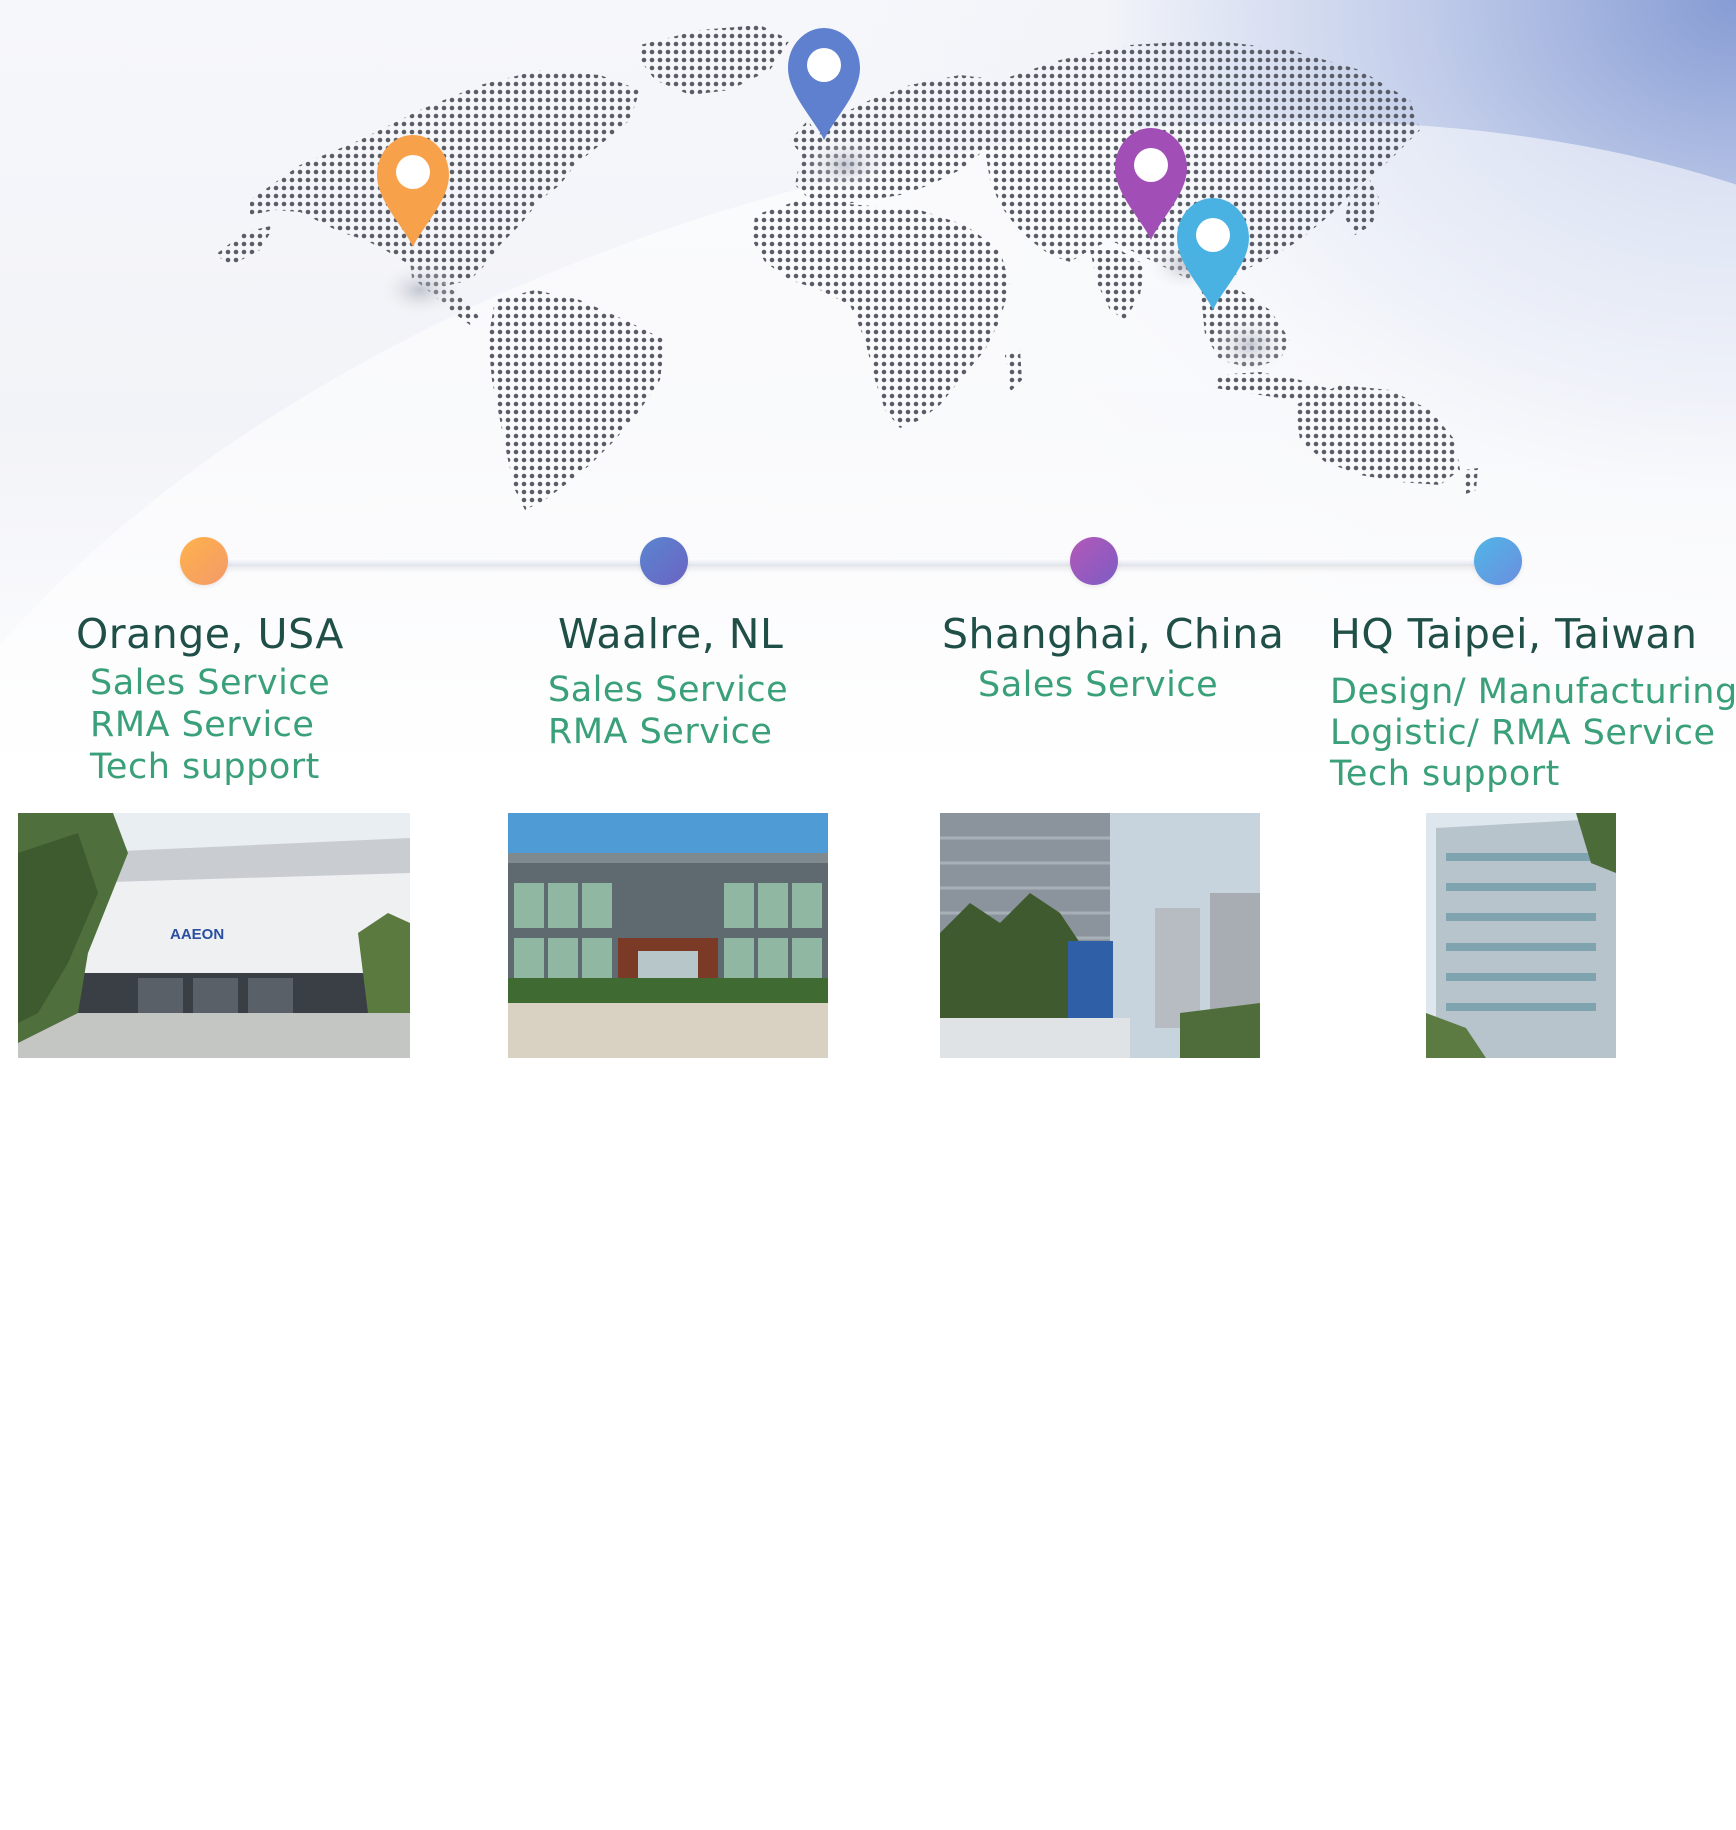  I want to click on timeline-dot-orange, so click(204, 561).